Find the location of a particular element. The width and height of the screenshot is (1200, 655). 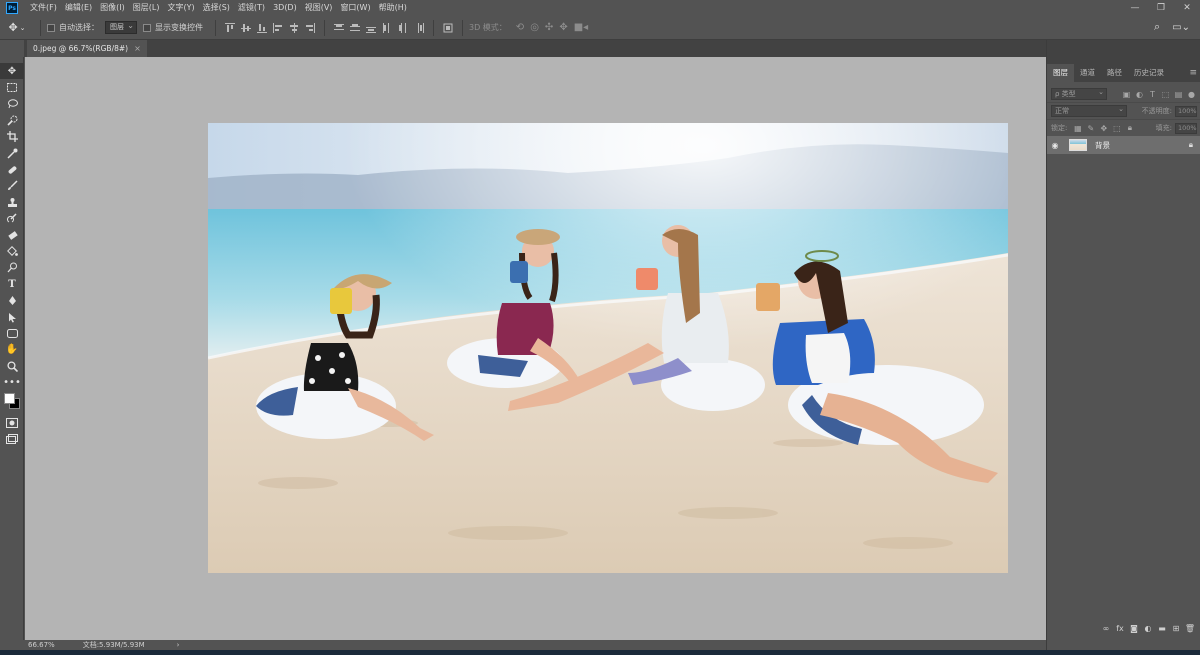

zoom-tool-icon is located at coordinates (12, 366).